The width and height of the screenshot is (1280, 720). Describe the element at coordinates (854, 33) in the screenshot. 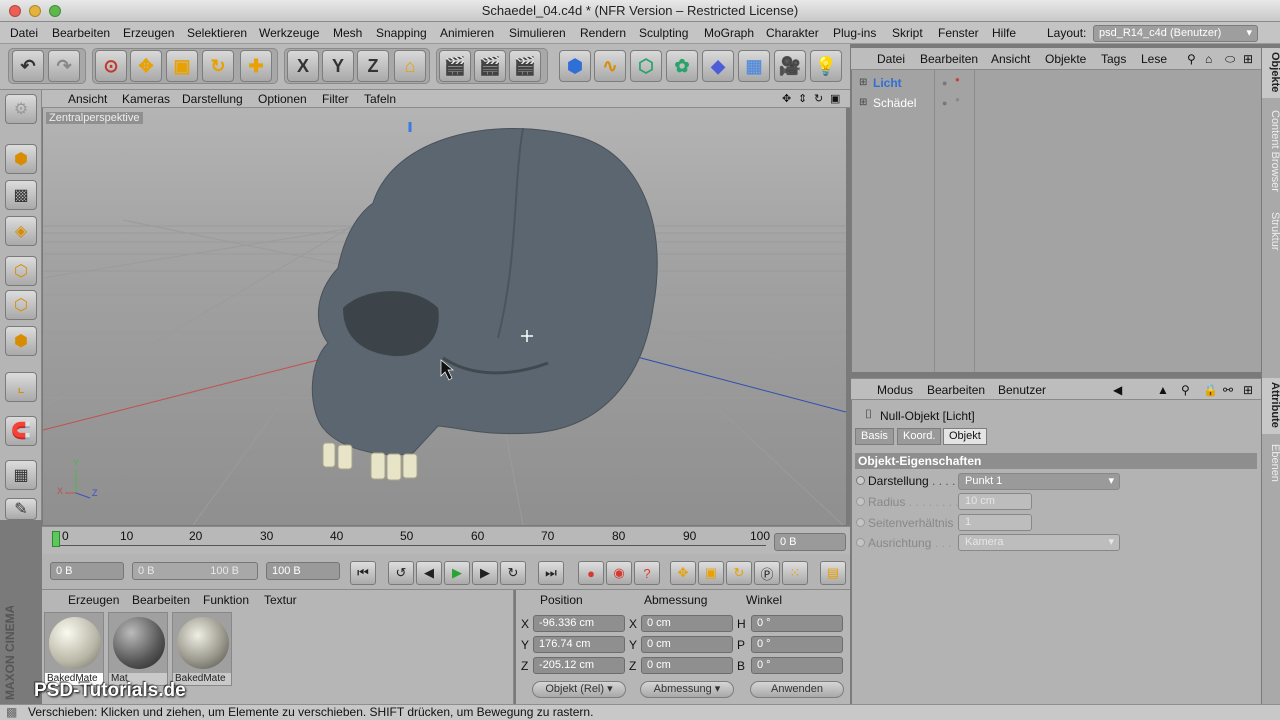

I see `menu-plugins: Plug-ins` at that location.